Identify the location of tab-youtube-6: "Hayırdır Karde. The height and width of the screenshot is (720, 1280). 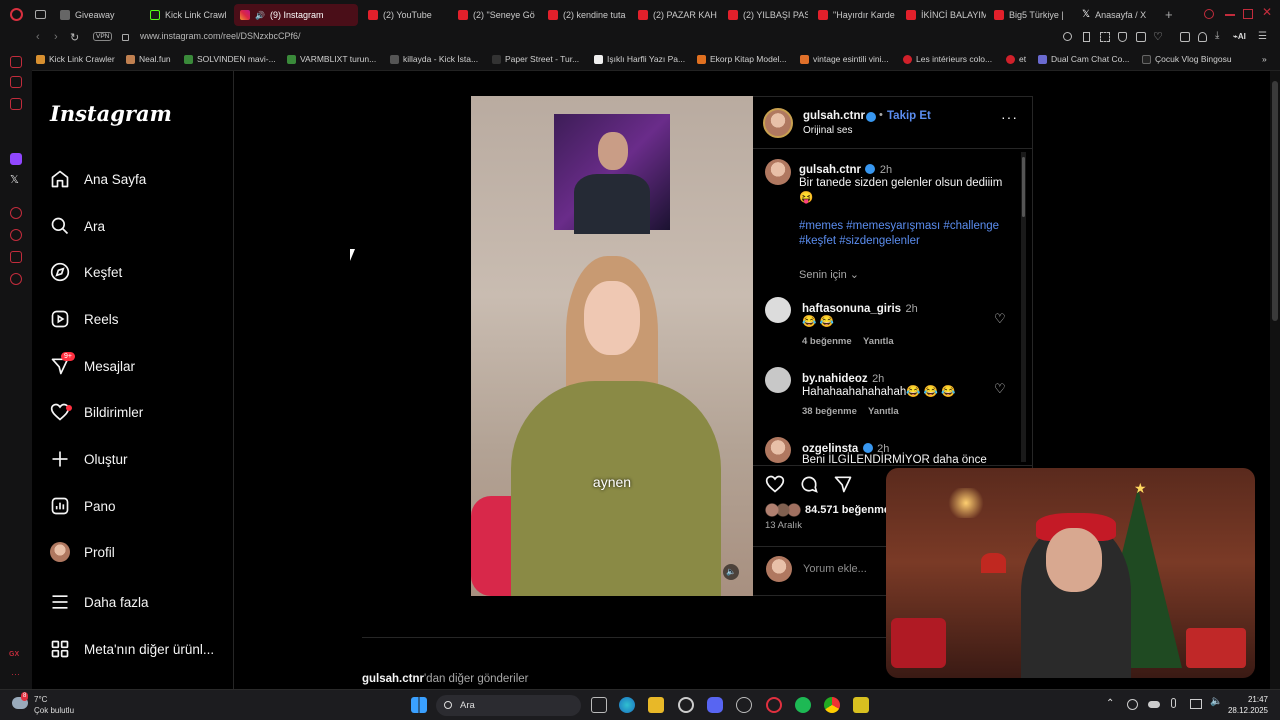
(855, 15).